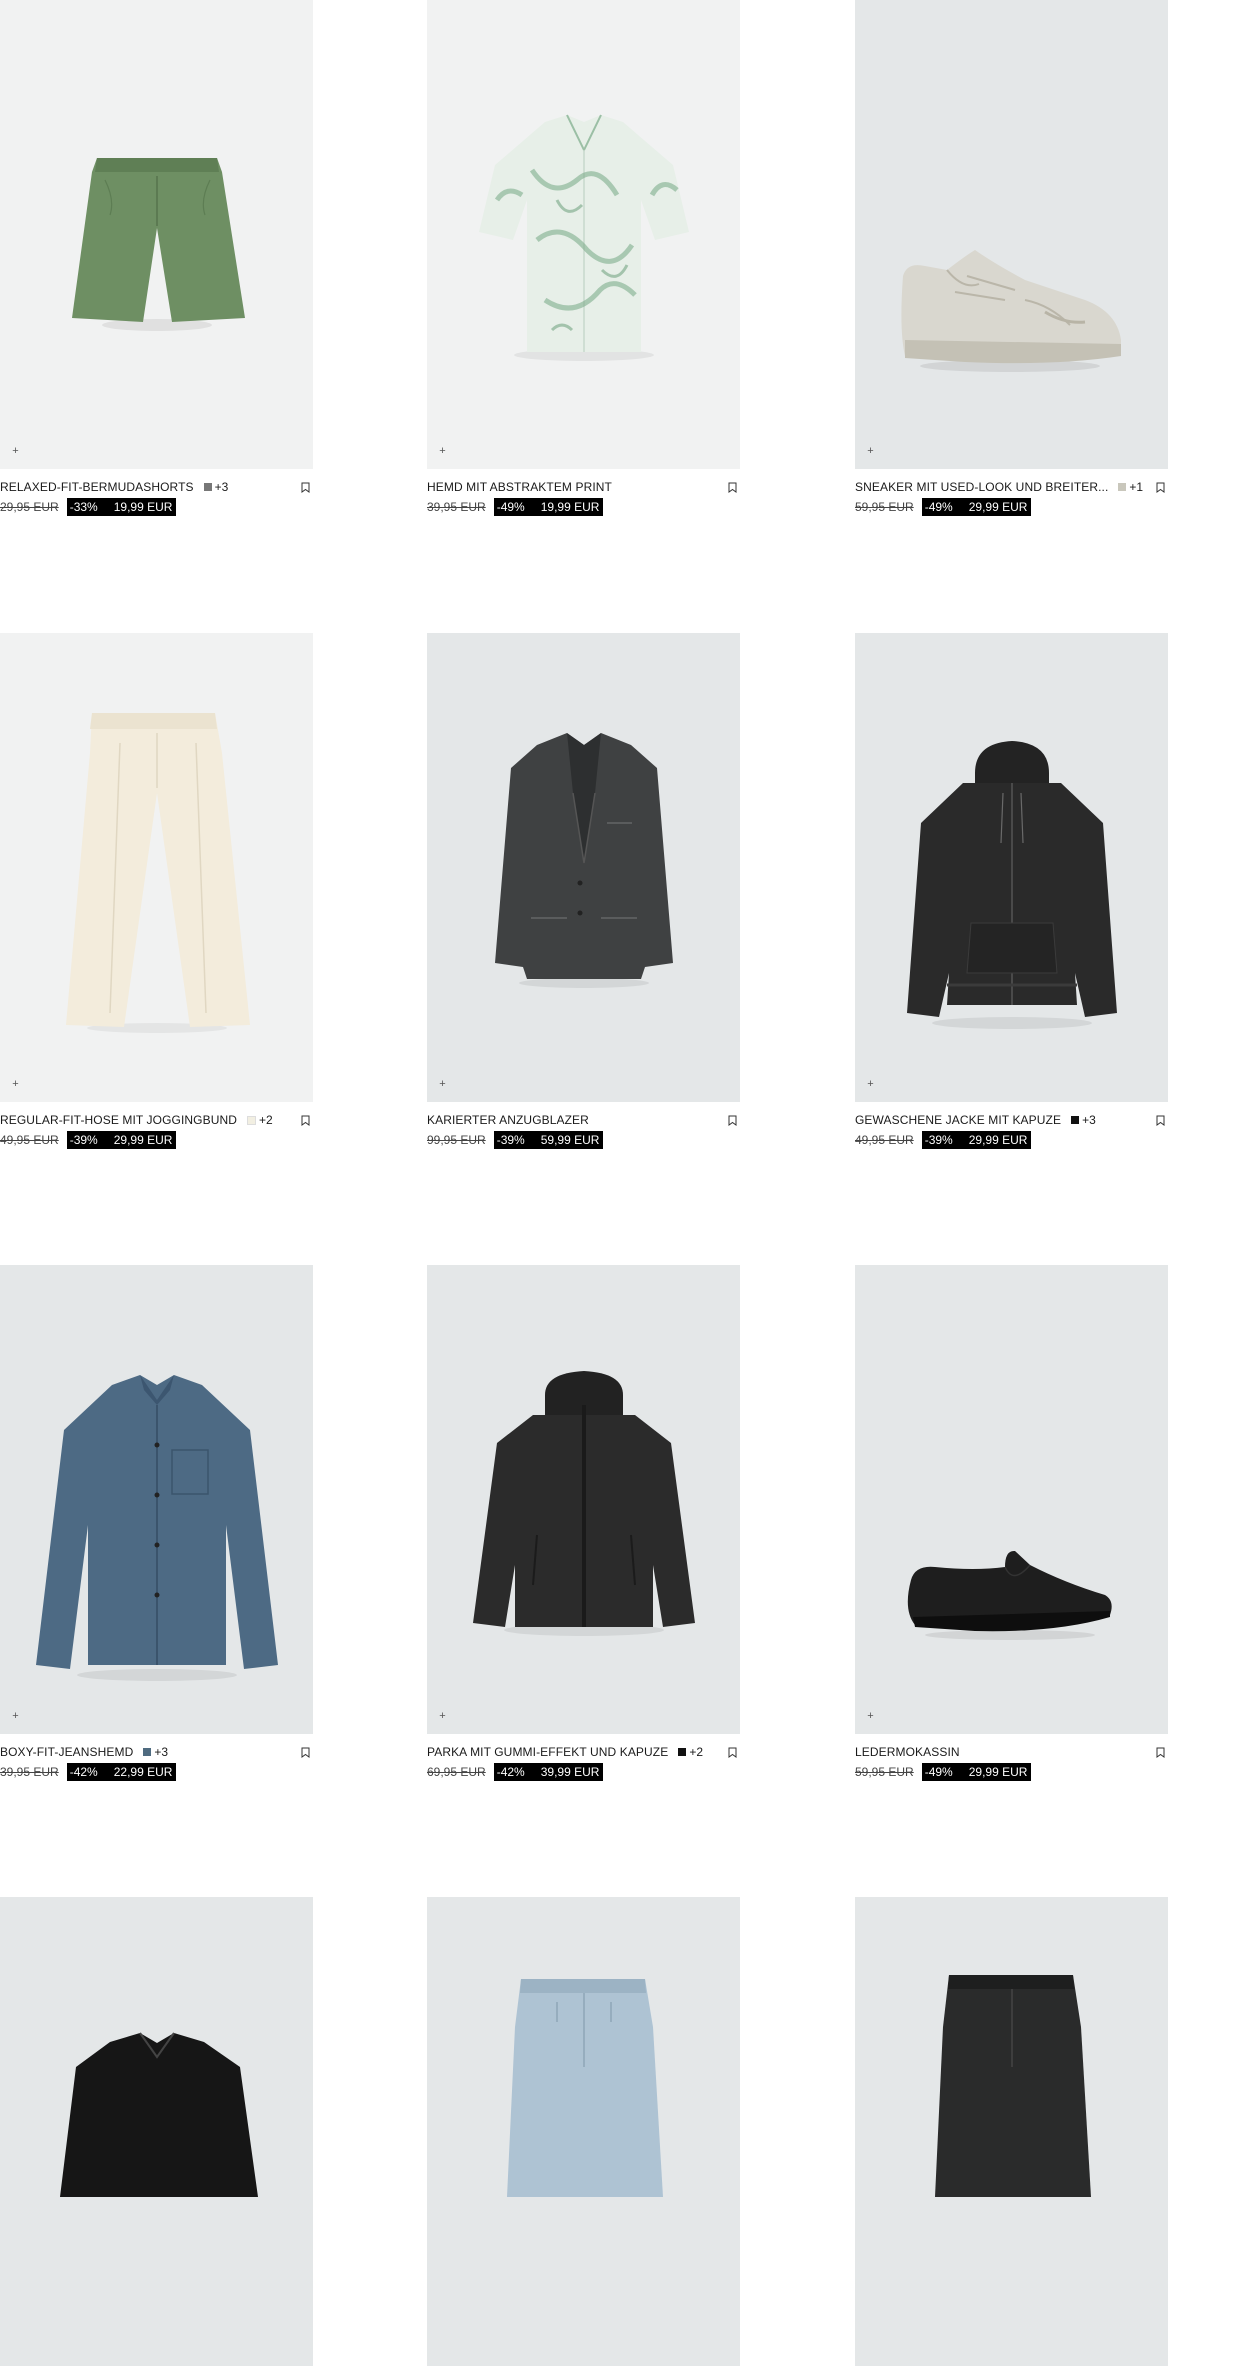 Image resolution: width=1250 pixels, height=2366 pixels. I want to click on denim-shirt-image, so click(157, 1528).